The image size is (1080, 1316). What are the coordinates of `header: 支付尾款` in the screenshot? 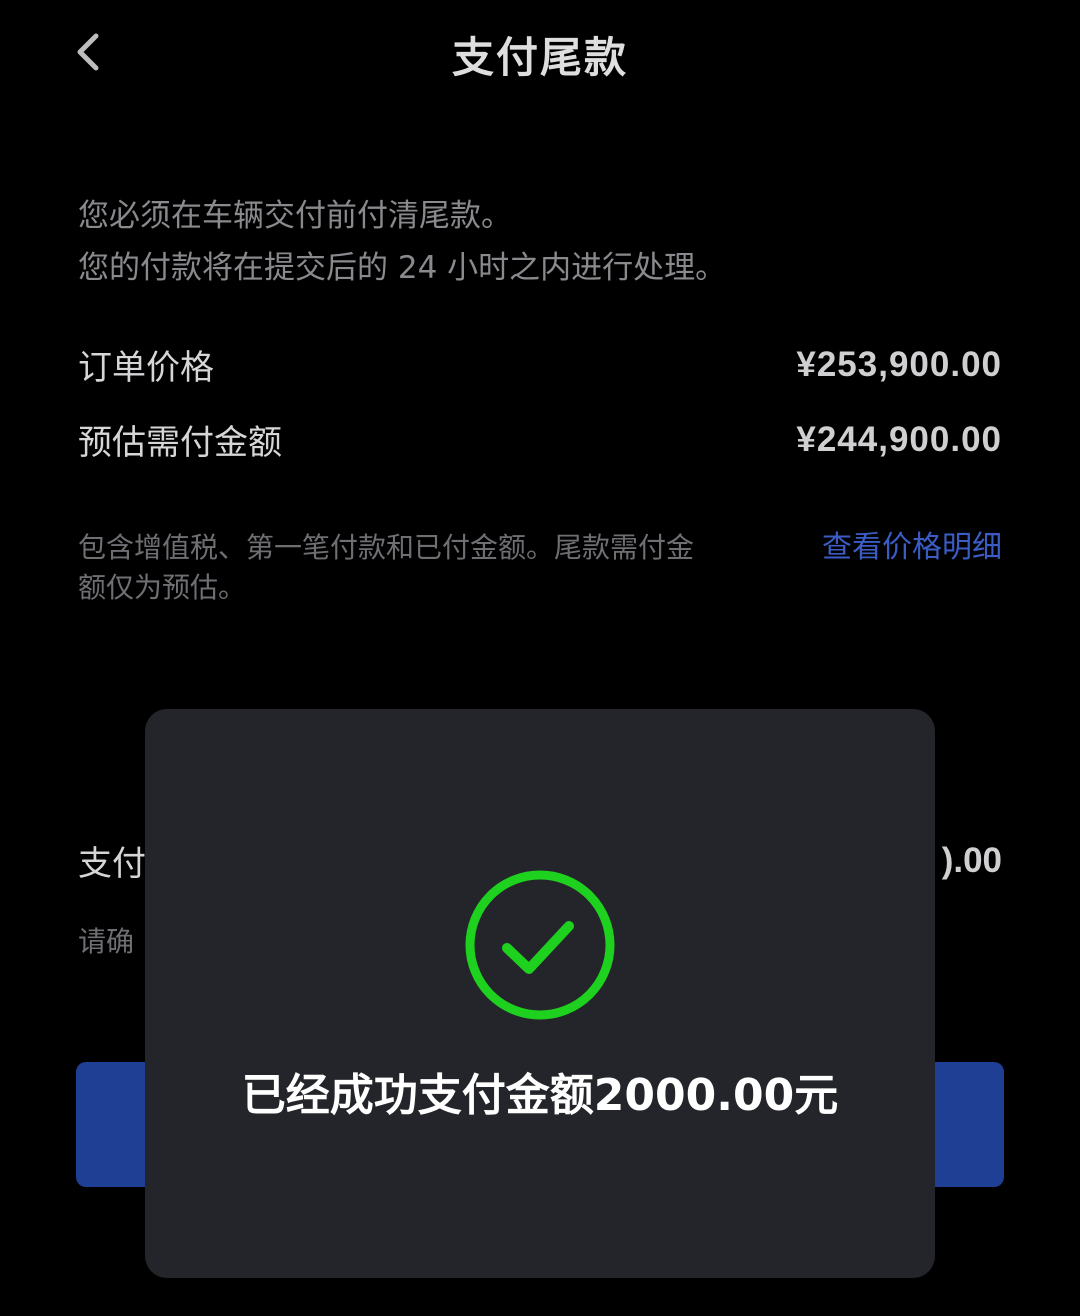 It's located at (540, 55).